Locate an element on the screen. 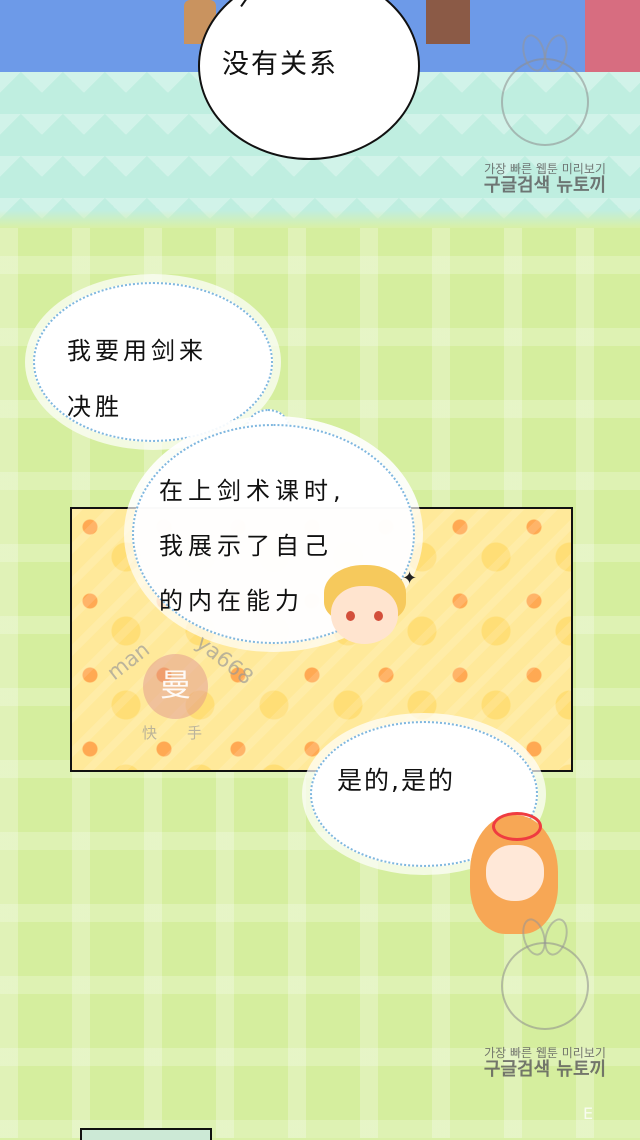 Image resolution: width=640 pixels, height=1140 pixels. watermark-top: 가장 빠른 웹툰 미리보기 구글검색 뉴토끼 is located at coordinates (545, 153).